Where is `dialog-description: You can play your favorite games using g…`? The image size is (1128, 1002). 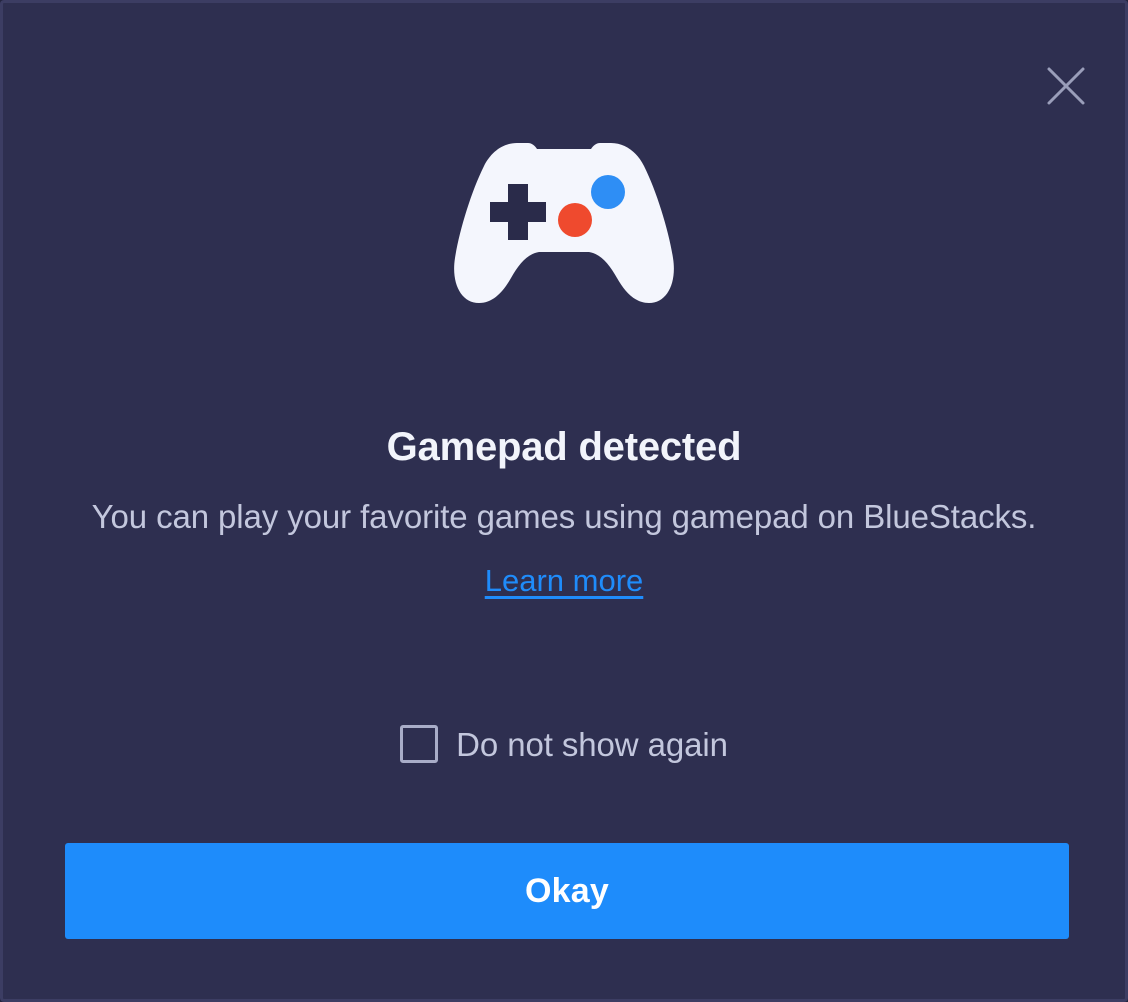 dialog-description: You can play your favorite games using g… is located at coordinates (564, 516).